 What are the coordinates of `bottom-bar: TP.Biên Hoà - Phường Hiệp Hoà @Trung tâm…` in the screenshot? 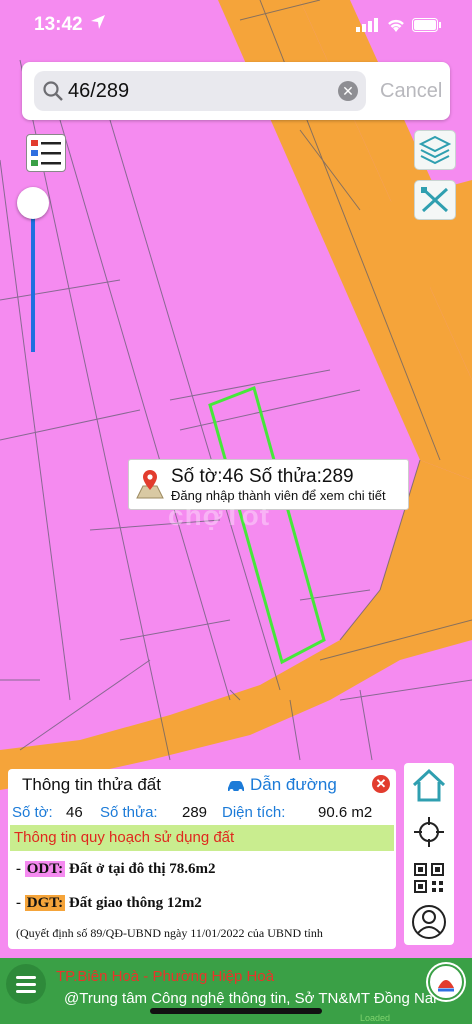 It's located at (236, 991).